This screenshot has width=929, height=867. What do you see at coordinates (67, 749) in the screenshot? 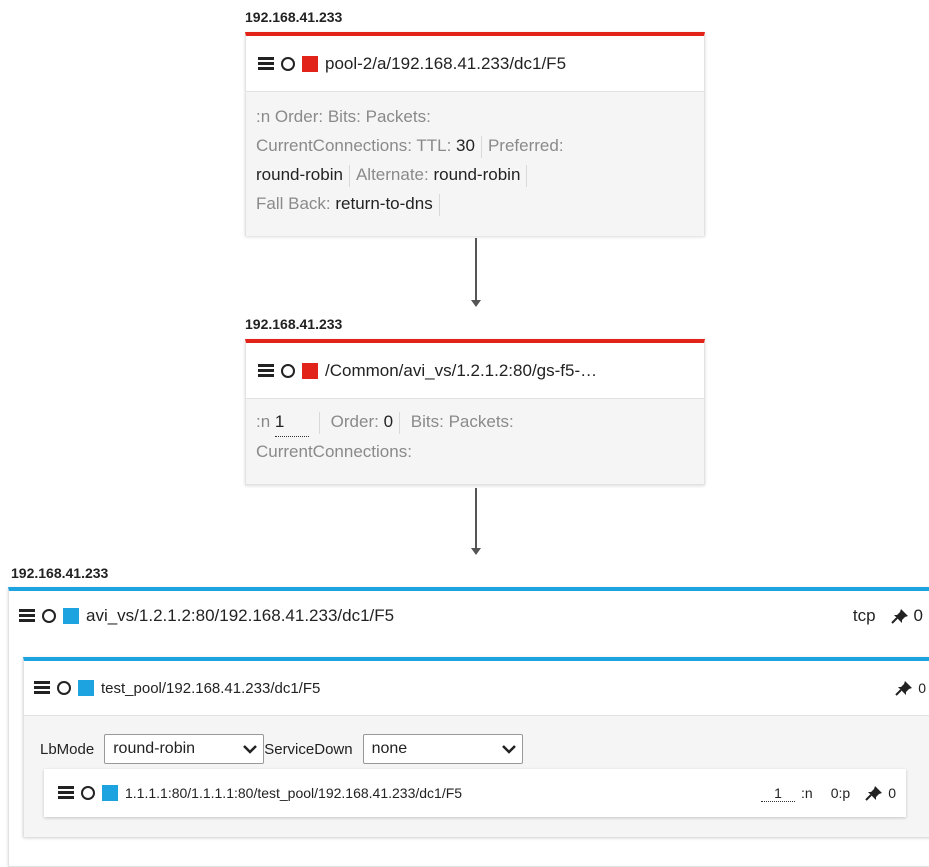
I see `lbmode-label: LbMode` at bounding box center [67, 749].